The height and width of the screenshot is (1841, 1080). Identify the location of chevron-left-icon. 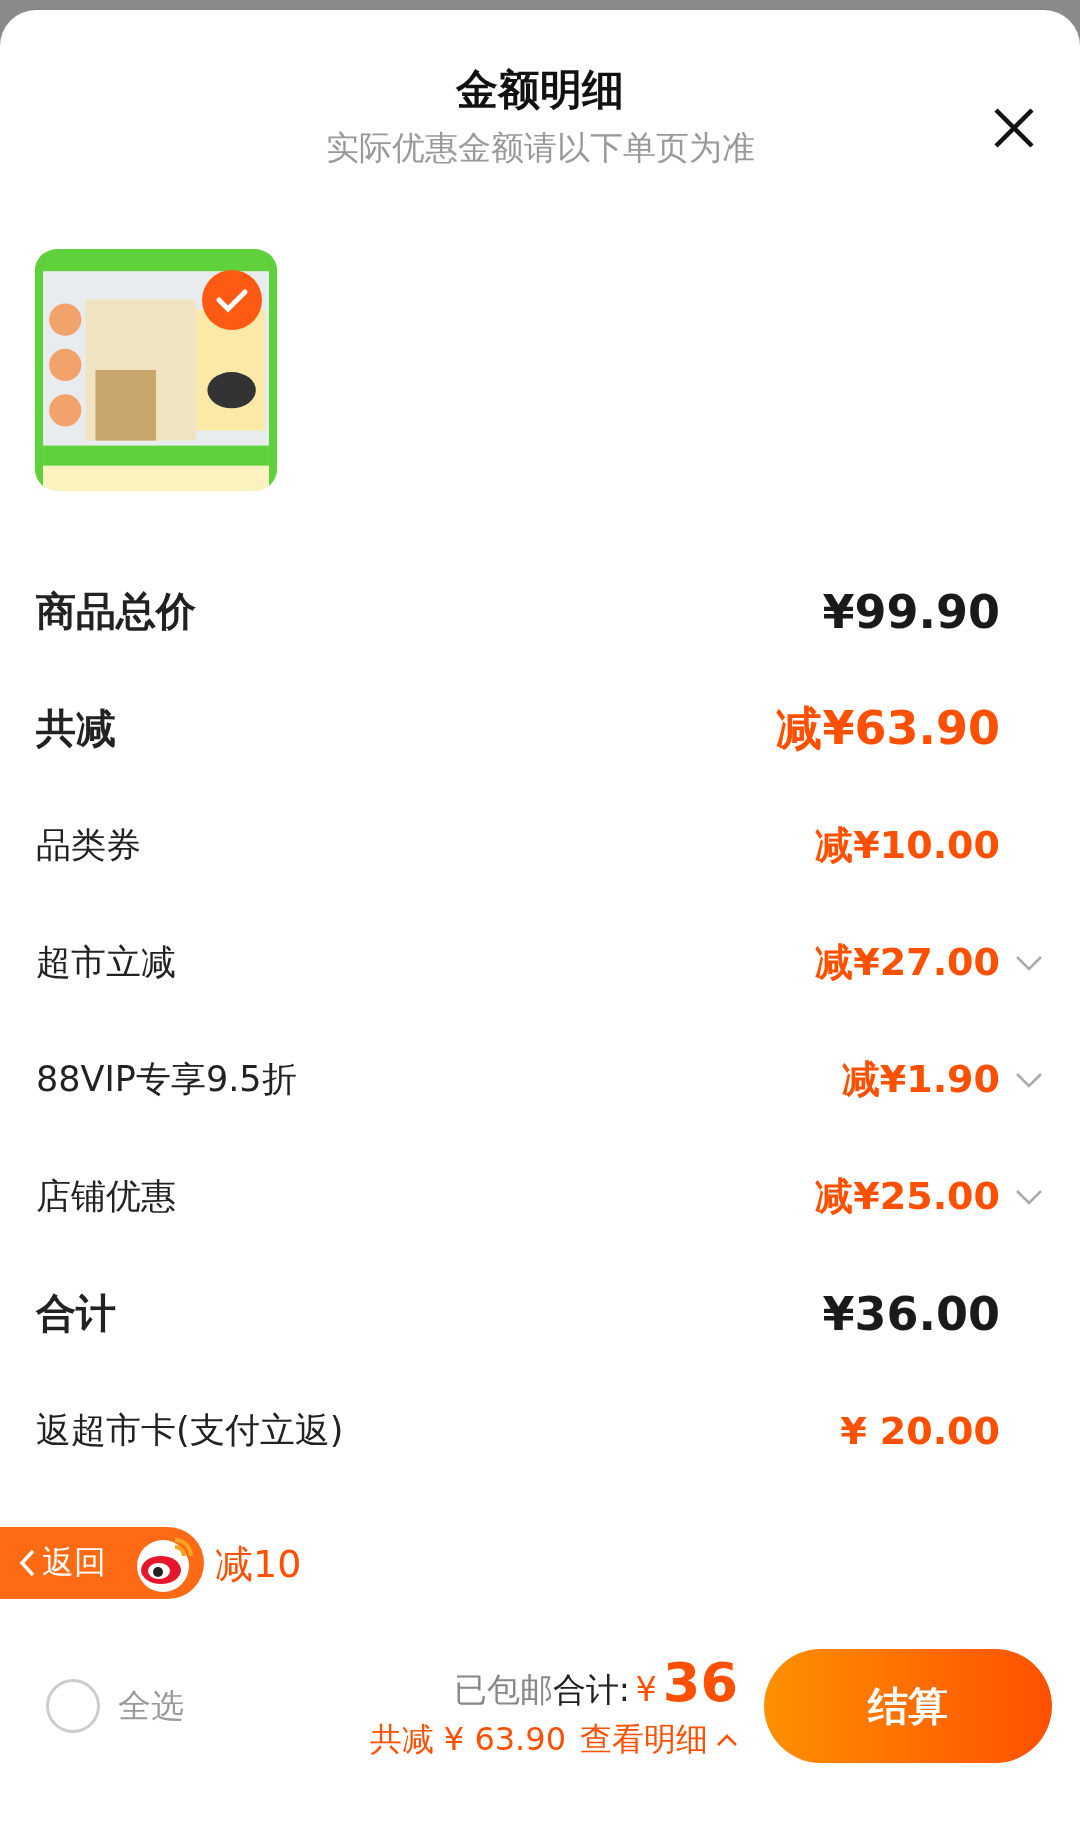
(27, 1563).